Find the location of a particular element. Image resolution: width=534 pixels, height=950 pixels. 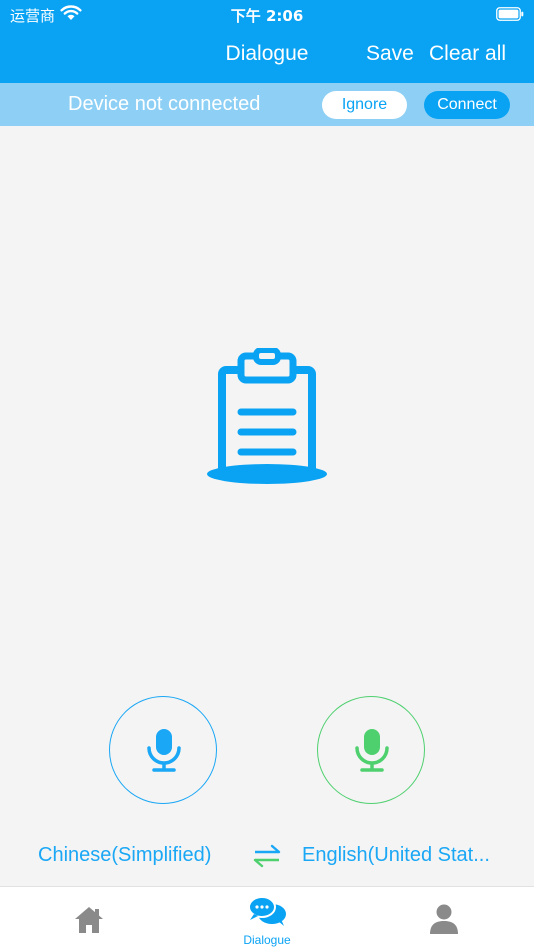

ignore-button: Ignore is located at coordinates (364, 105).